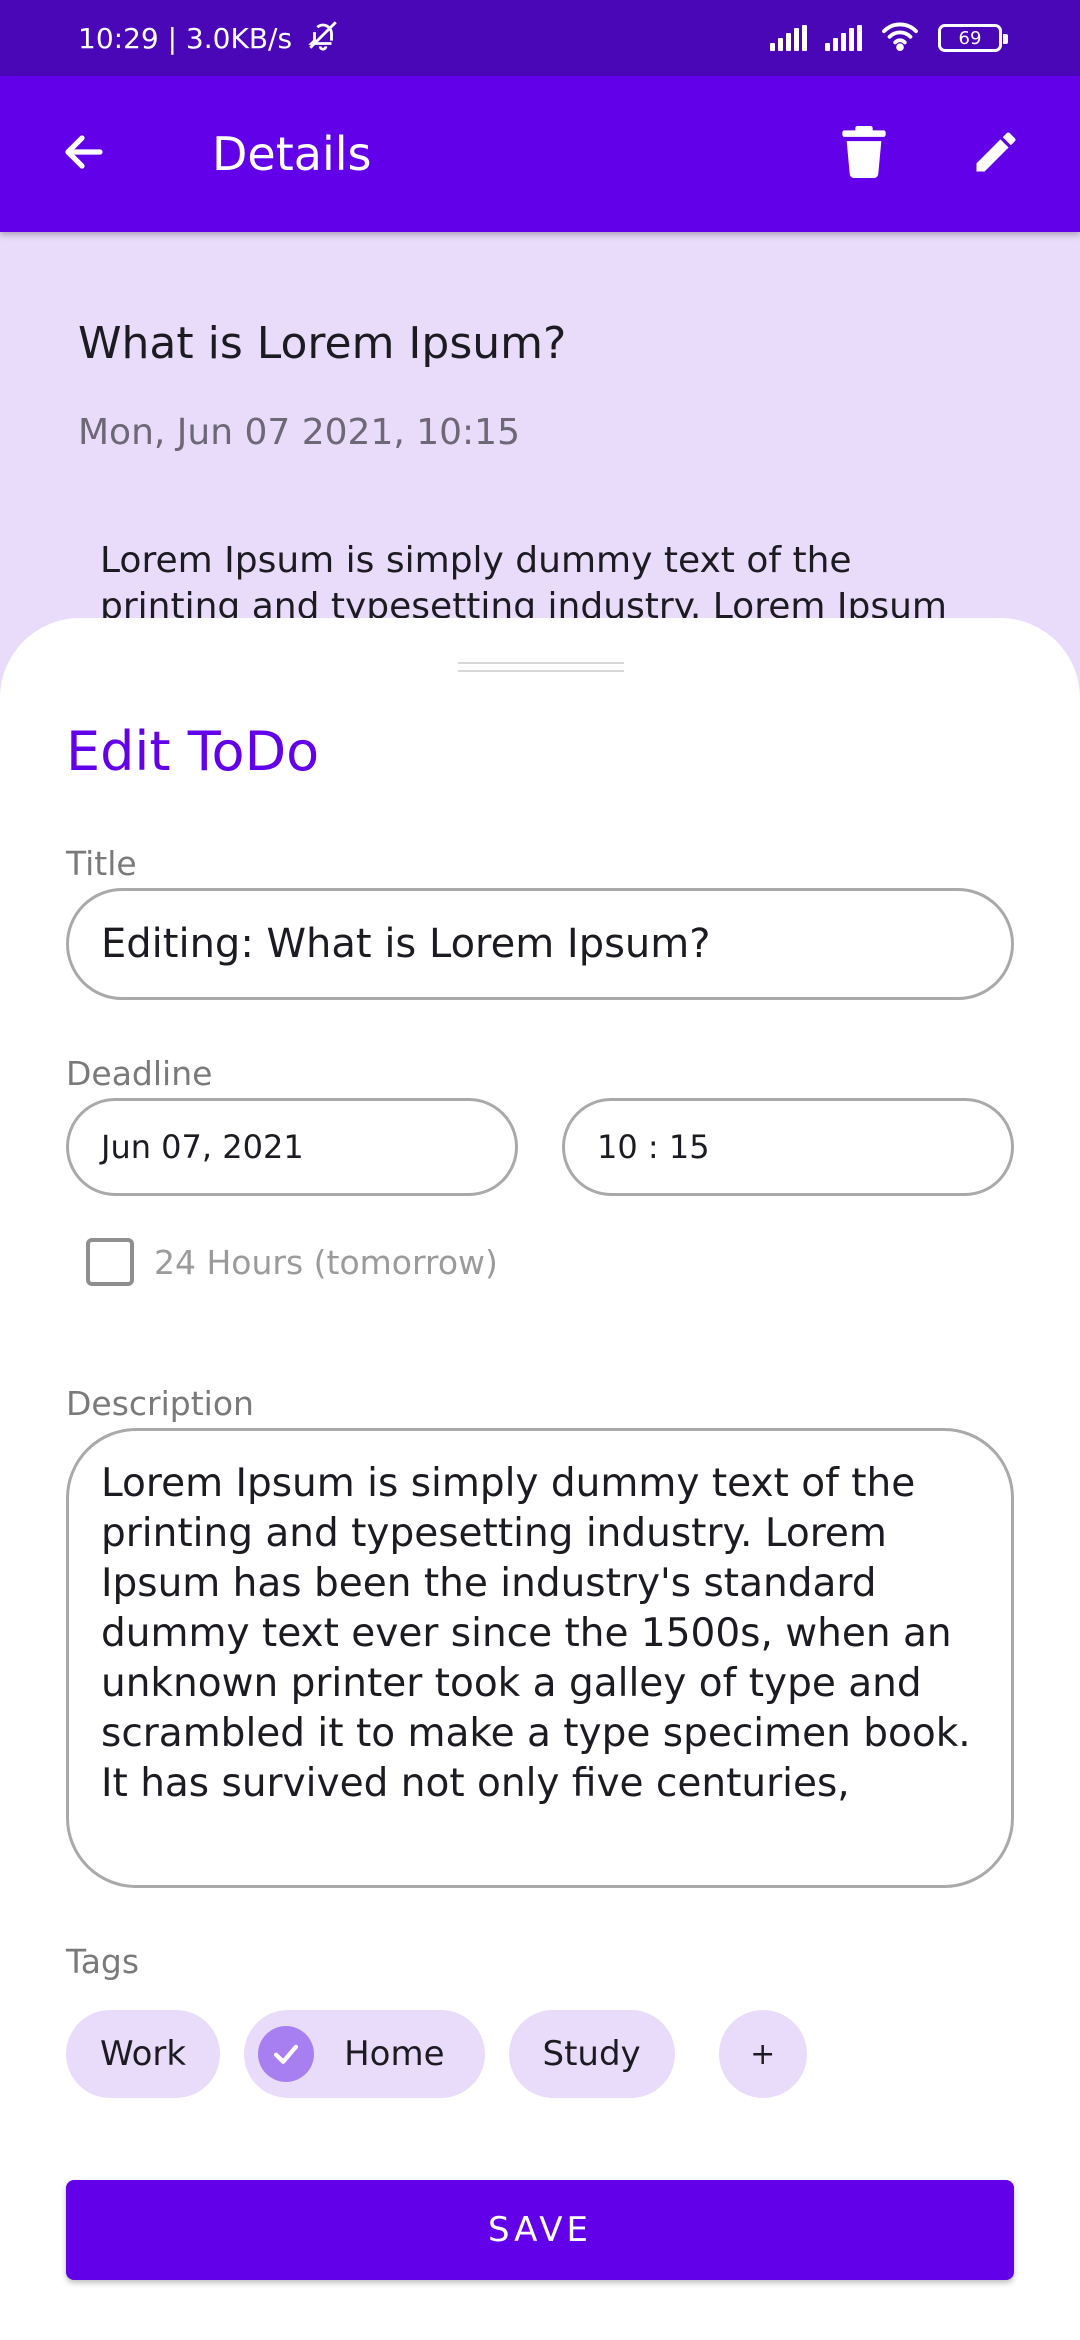 Image resolution: width=1080 pixels, height=2340 pixels. Describe the element at coordinates (160, 1403) in the screenshot. I see `description-label: Description` at that location.